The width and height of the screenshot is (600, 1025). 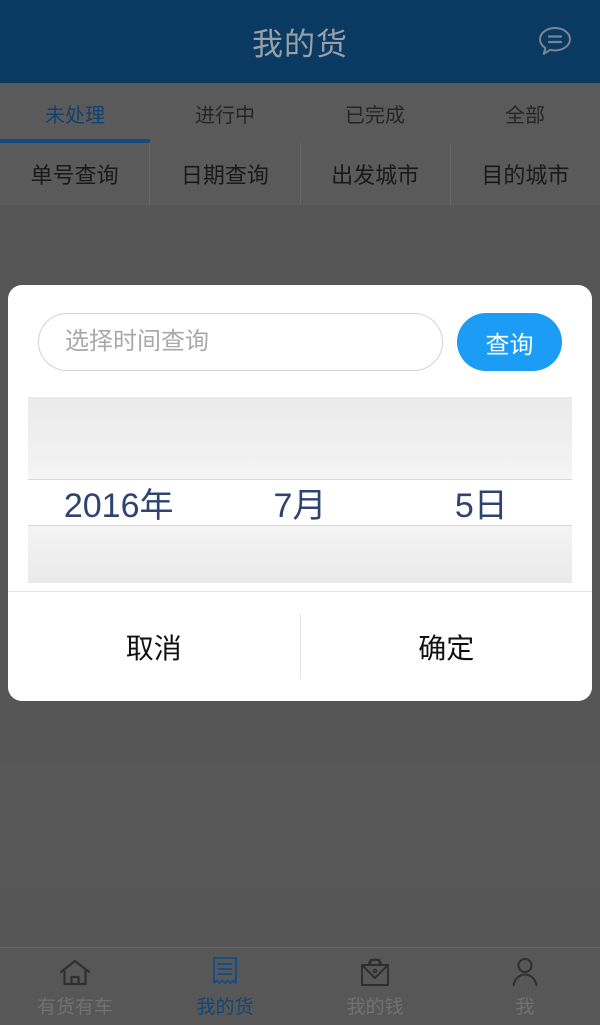 I want to click on picker-column-year: 2014年 2015年 2016年 2017年 2018年, so click(x=118, y=490).